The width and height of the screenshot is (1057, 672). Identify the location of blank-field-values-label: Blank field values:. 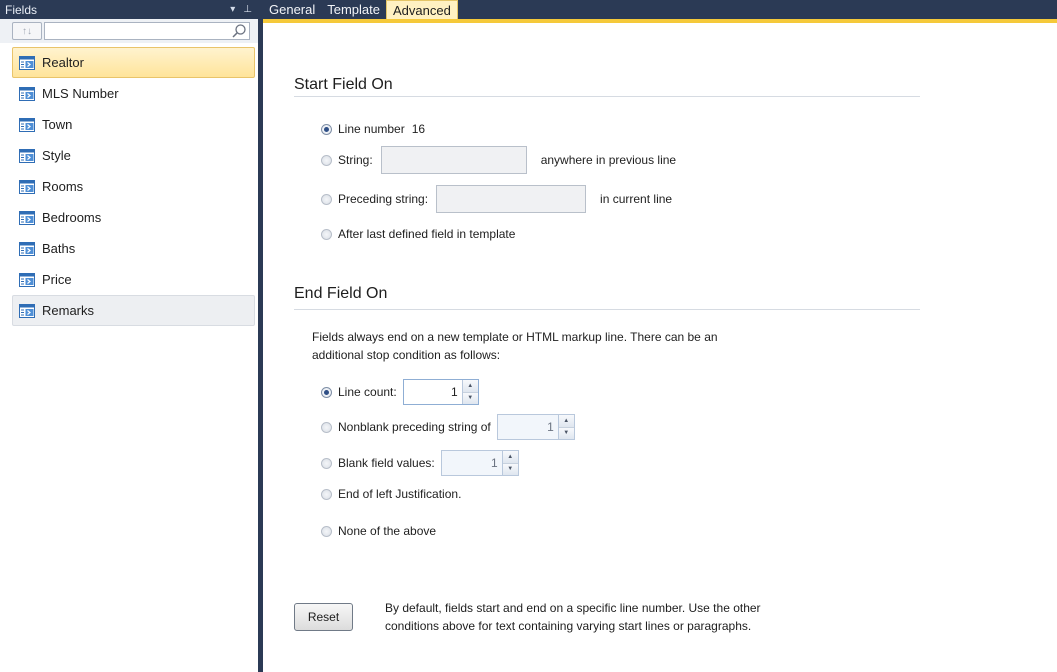
(386, 463).